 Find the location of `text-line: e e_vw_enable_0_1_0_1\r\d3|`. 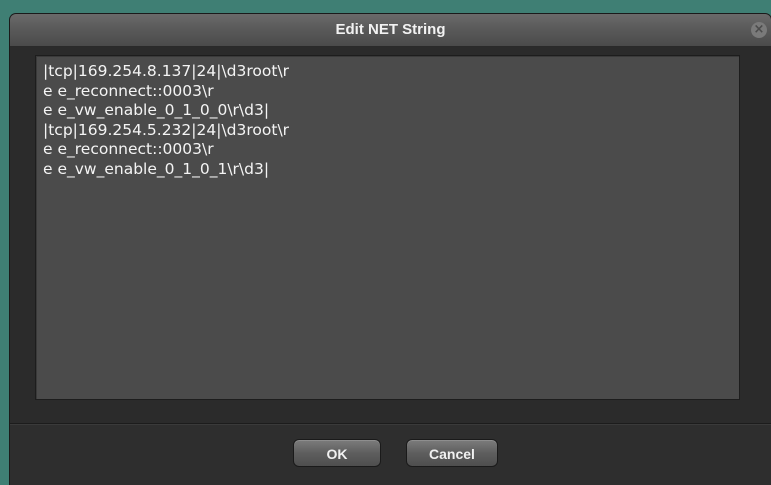

text-line: e e_vw_enable_0_1_0_1\r\d3| is located at coordinates (156, 168).